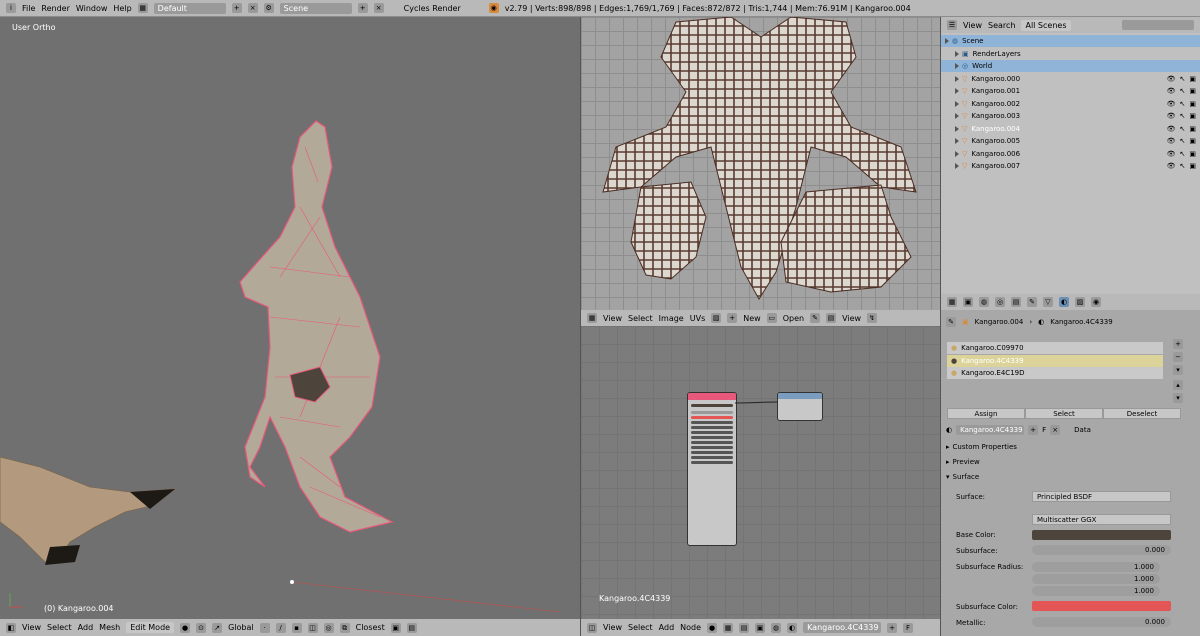 The image size is (1200, 636). I want to click on base-color-swatch, so click(1101, 535).